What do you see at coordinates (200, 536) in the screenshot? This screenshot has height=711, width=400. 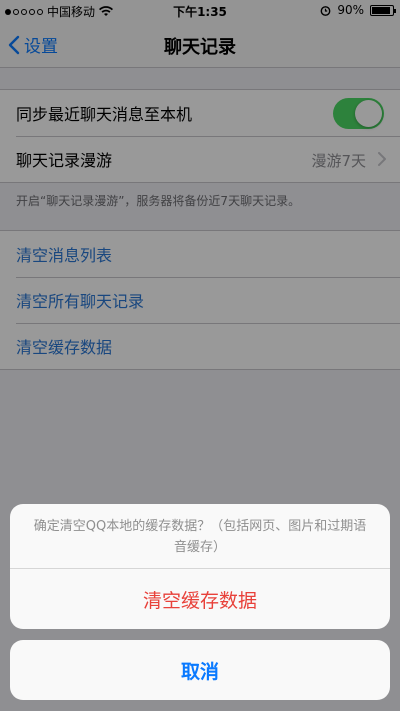 I see `action-sheet-message: 确定清空QQ本地的缓存数据？（包括网页、图片和过期语音缓存）` at bounding box center [200, 536].